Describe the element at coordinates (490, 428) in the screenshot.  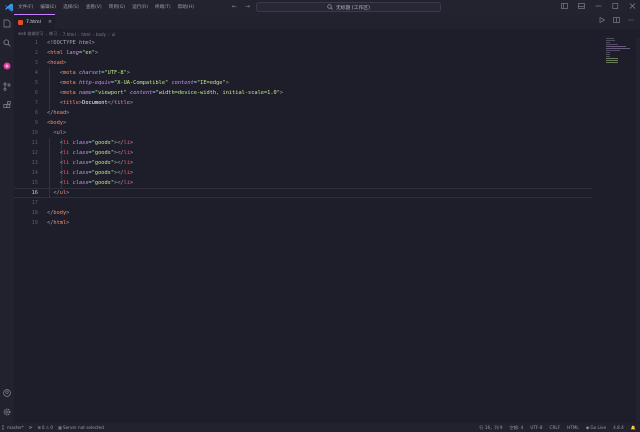
I see `cursor-position: 行 16，列 9` at that location.